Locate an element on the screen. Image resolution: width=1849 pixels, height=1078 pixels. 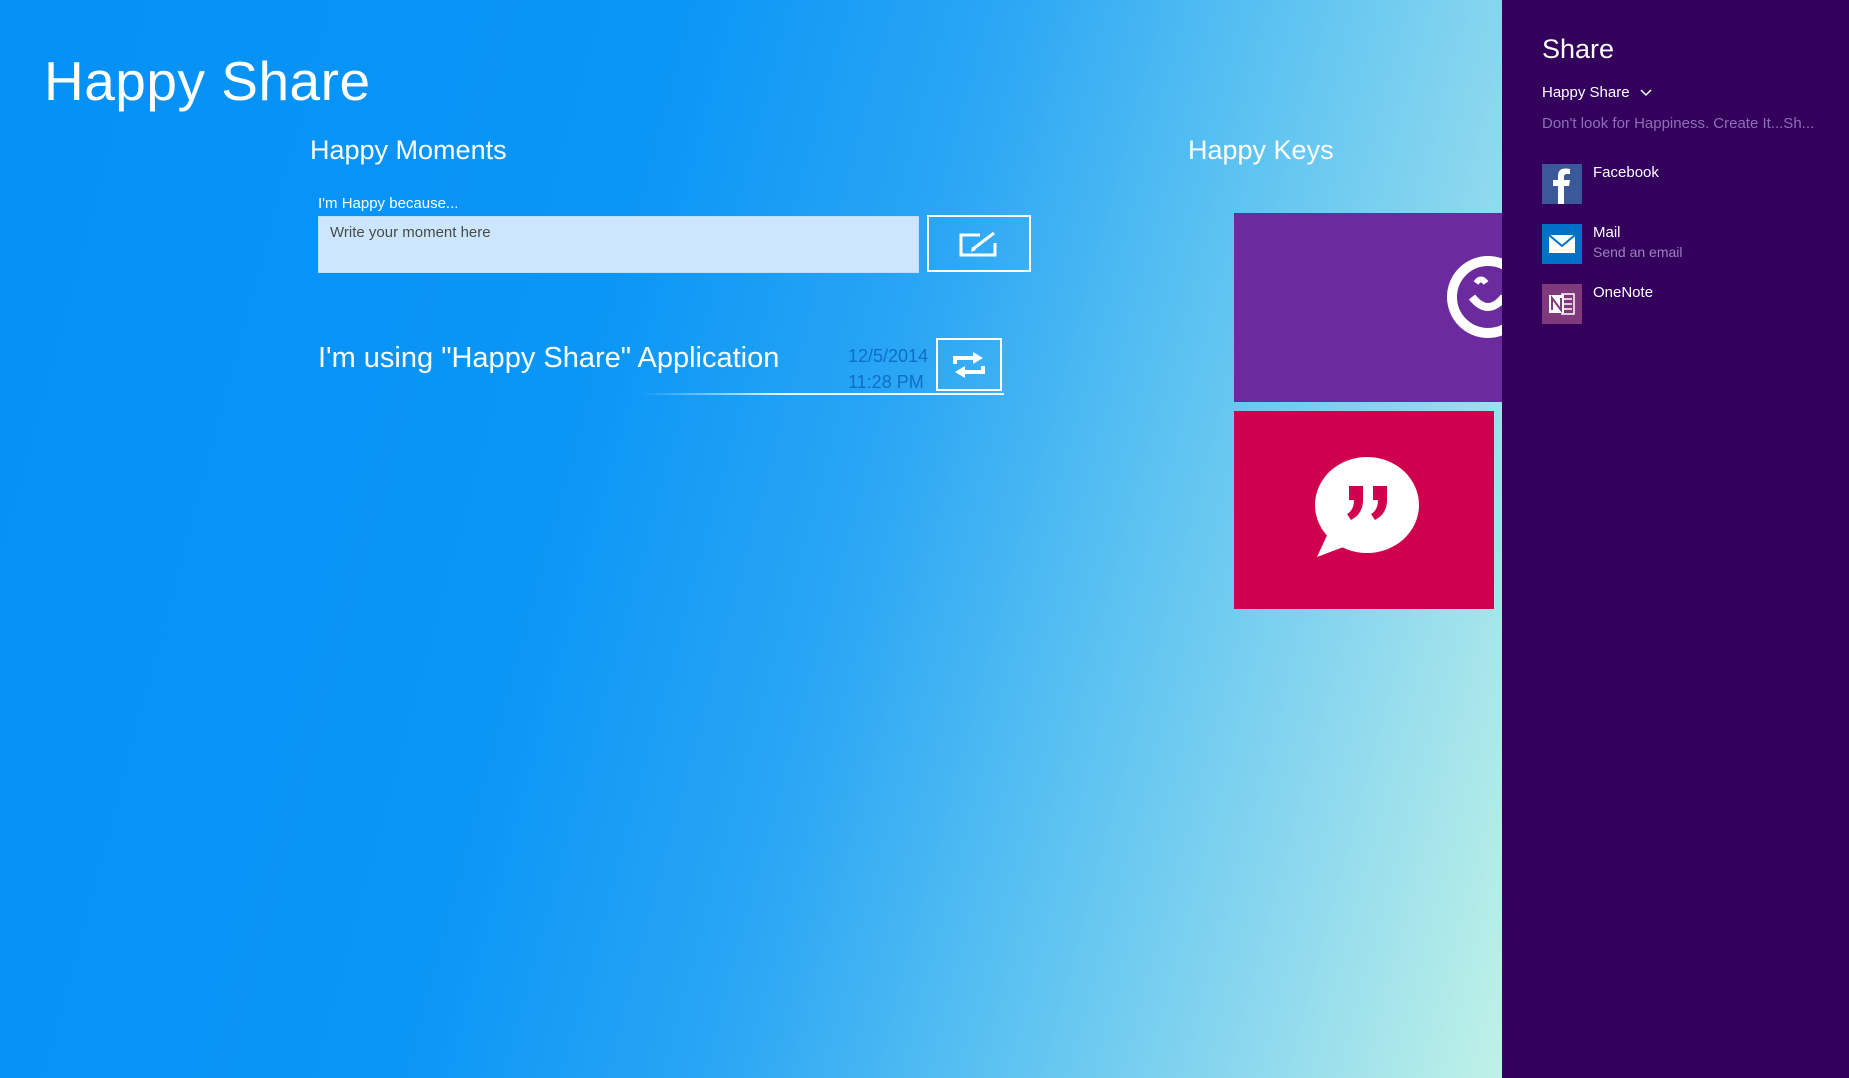
onenote-icon is located at coordinates (1562, 304).